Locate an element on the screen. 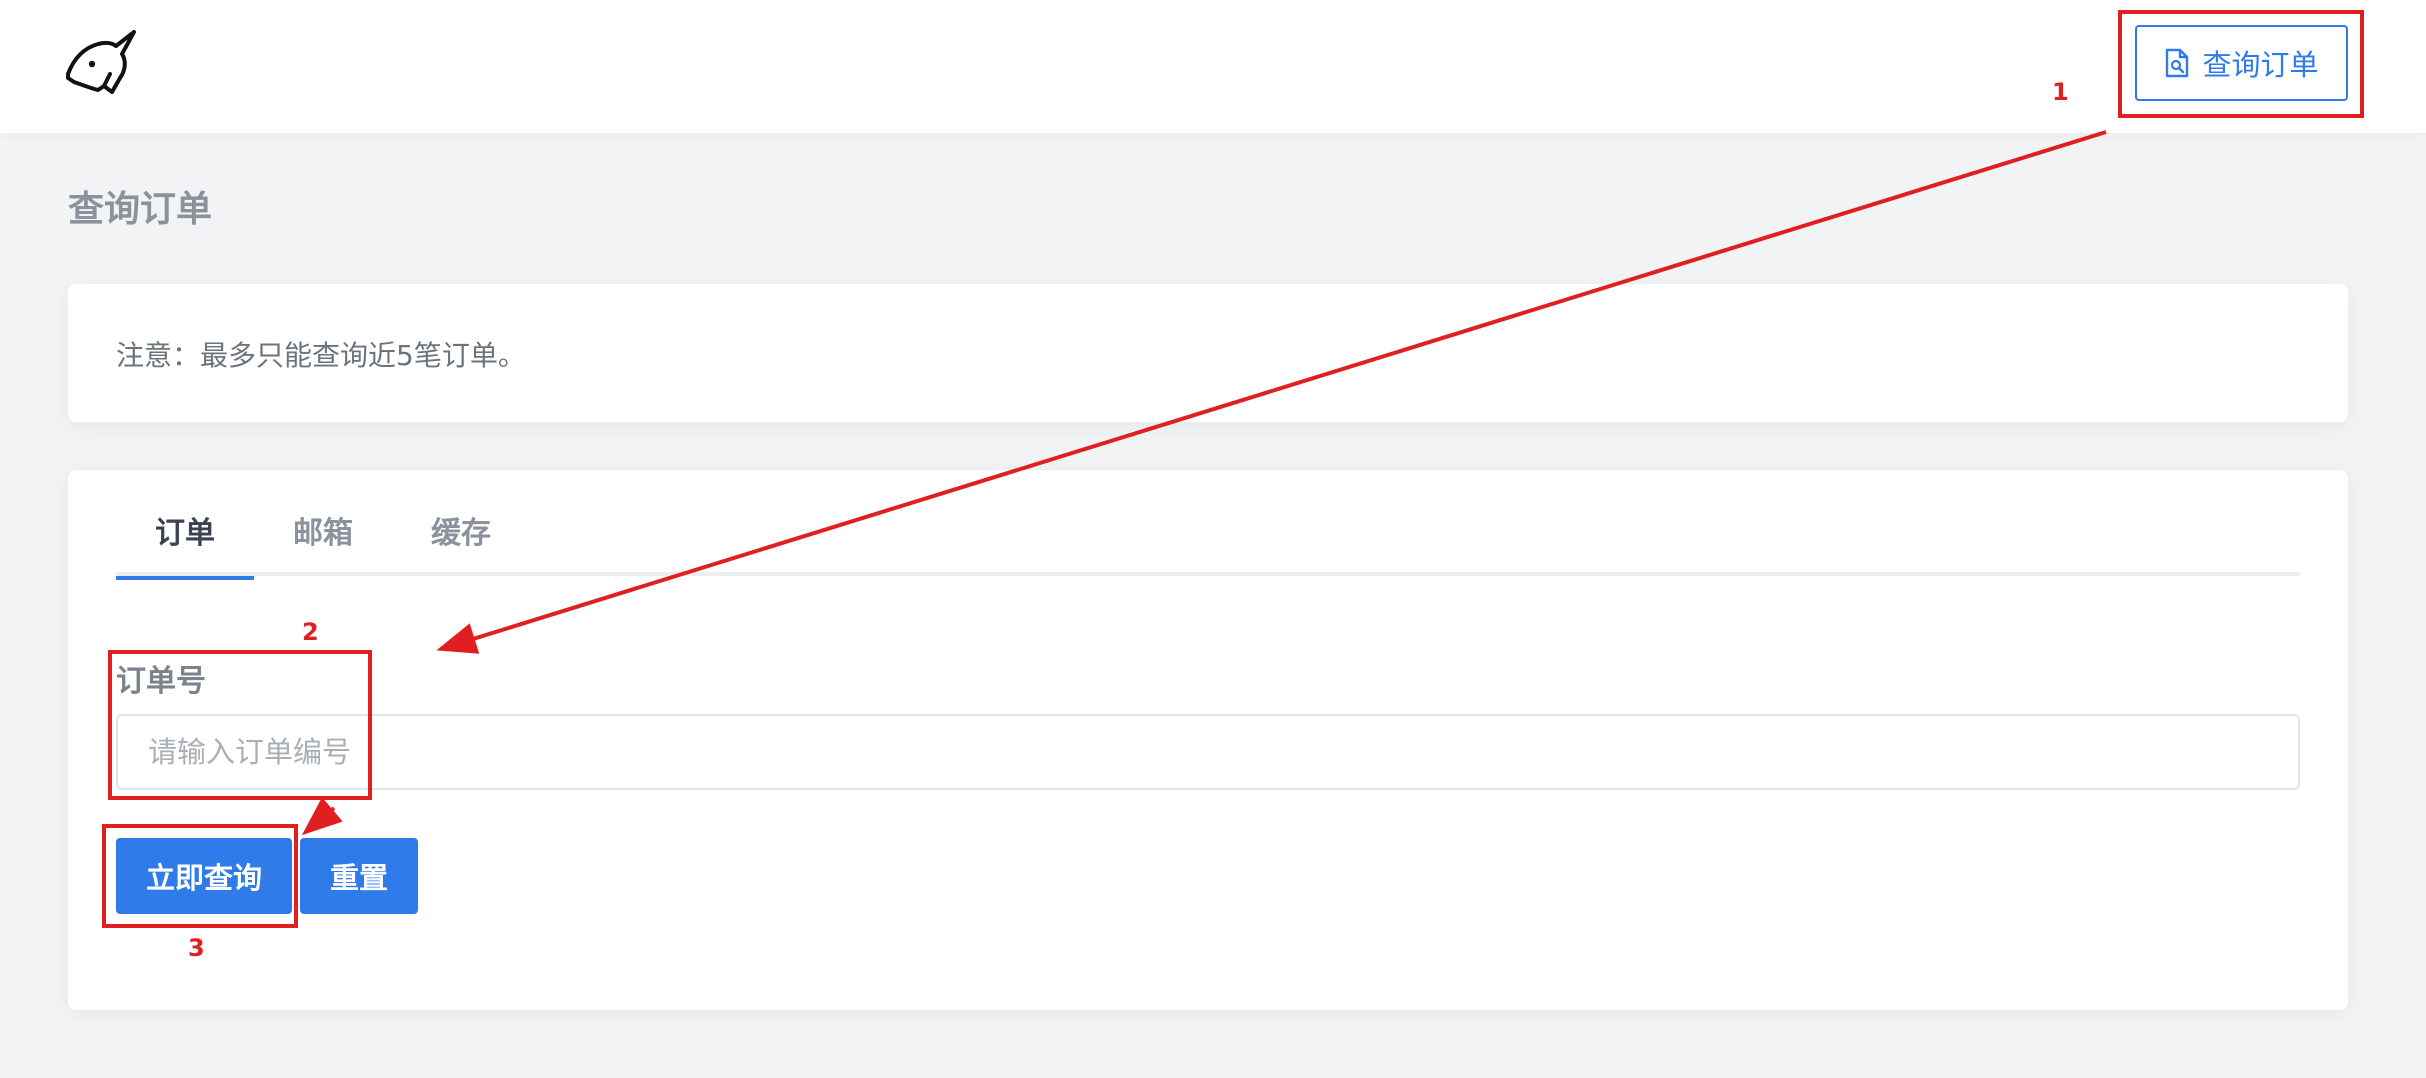 Image resolution: width=2426 pixels, height=1078 pixels. annotation-step1-number: 1 is located at coordinates (2060, 92).